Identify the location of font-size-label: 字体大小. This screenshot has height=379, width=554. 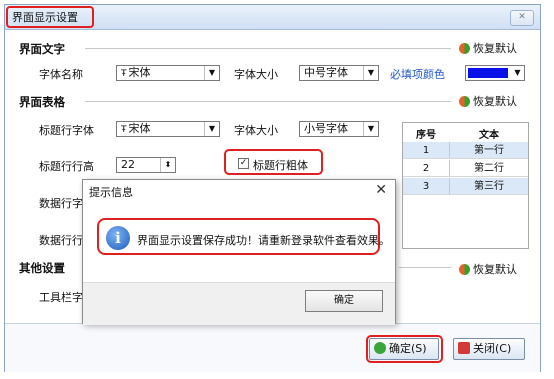
(256, 74).